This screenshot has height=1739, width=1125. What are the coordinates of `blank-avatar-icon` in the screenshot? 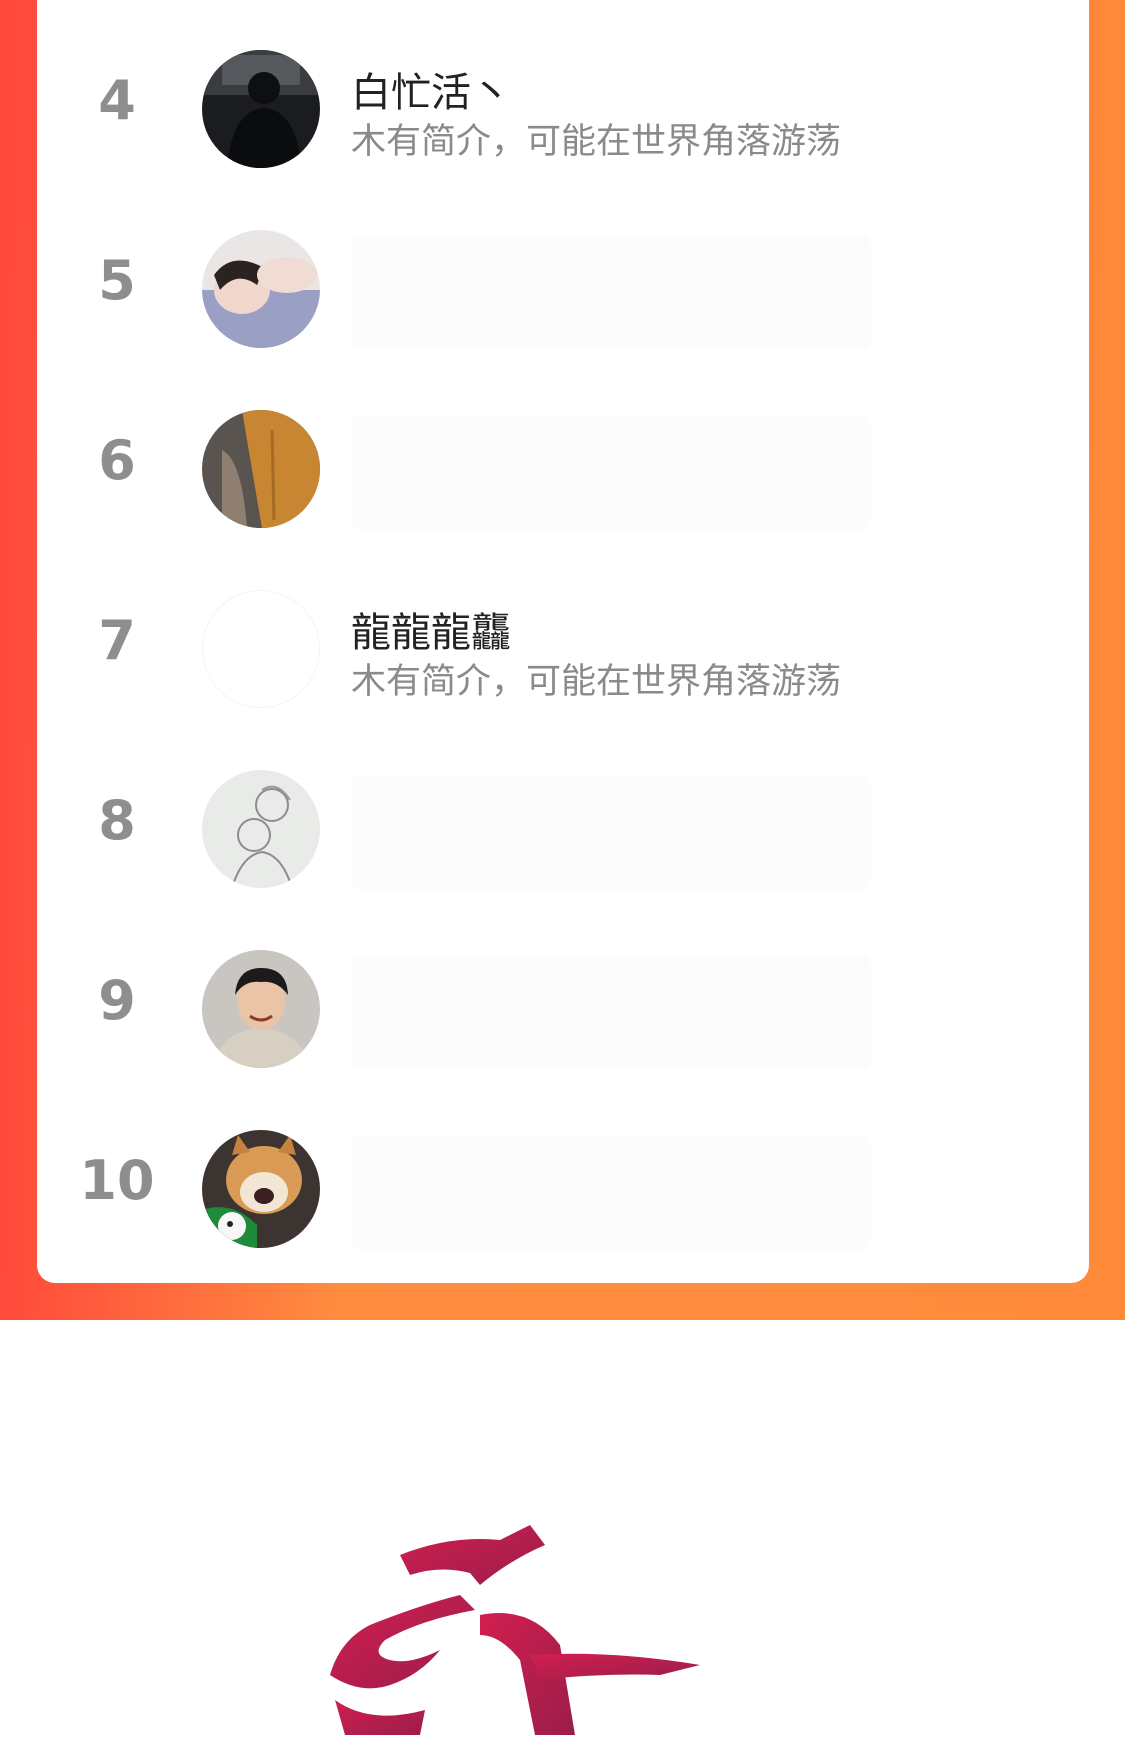 It's located at (261, 649).